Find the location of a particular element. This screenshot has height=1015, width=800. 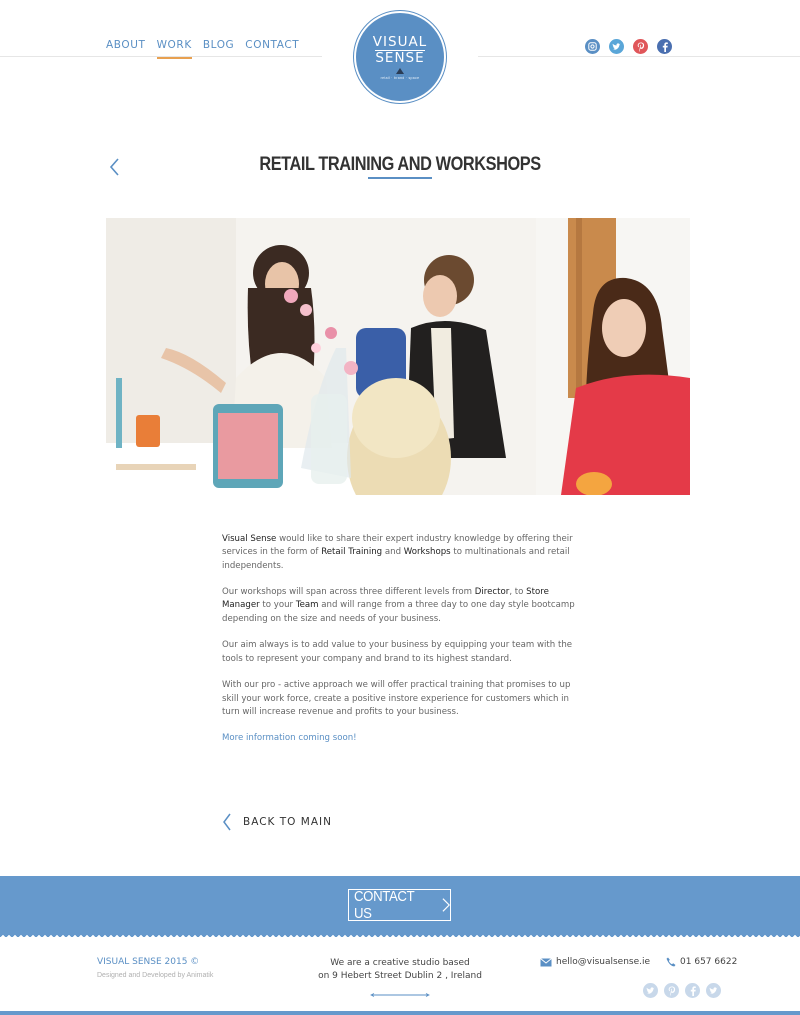

nav-contact: CONTACT is located at coordinates (272, 49).